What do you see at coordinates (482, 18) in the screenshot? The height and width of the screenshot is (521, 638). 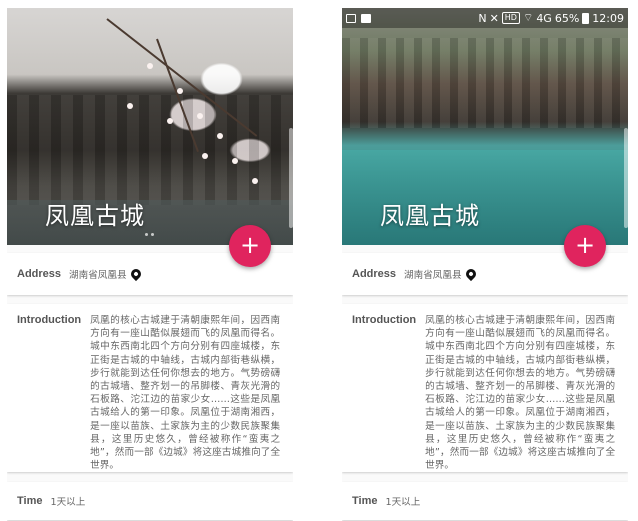 I see `nfc-icon: N` at bounding box center [482, 18].